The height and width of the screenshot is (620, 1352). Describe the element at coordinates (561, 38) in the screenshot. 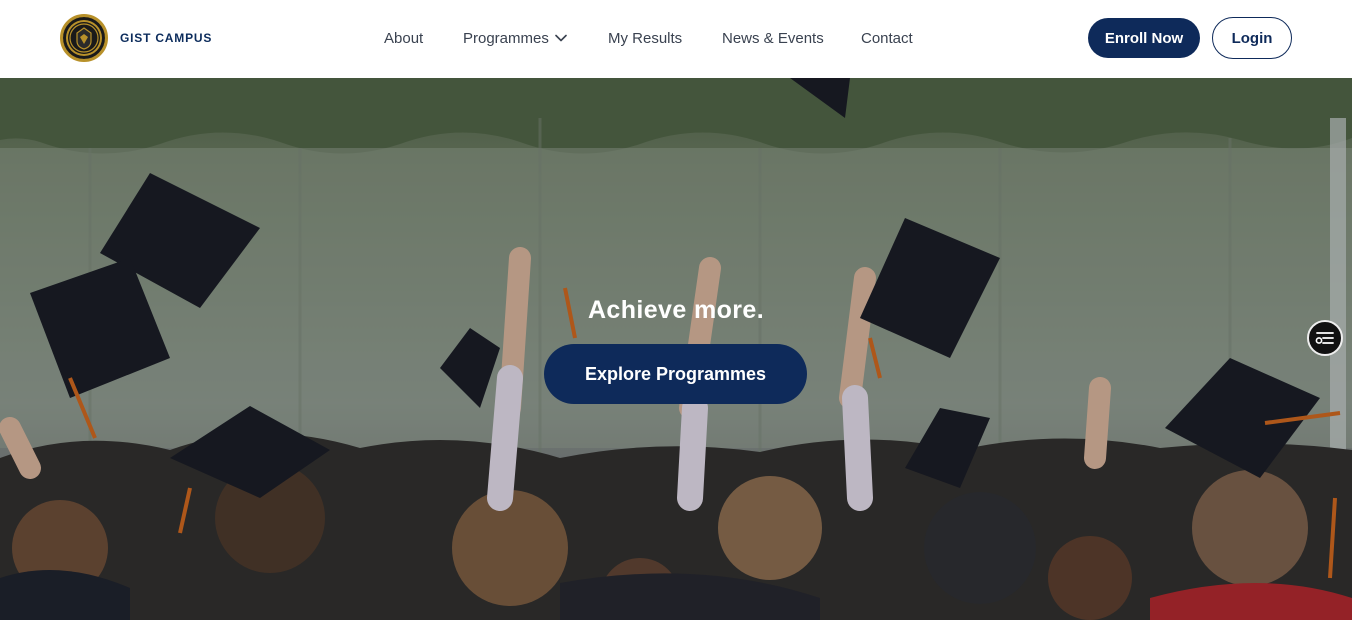

I see `chevron-down-icon` at that location.